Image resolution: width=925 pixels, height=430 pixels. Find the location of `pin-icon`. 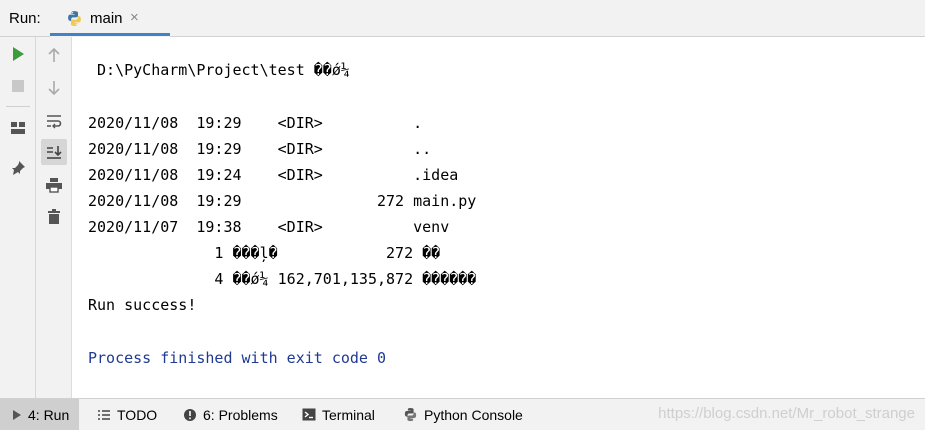

pin-icon is located at coordinates (18, 168).